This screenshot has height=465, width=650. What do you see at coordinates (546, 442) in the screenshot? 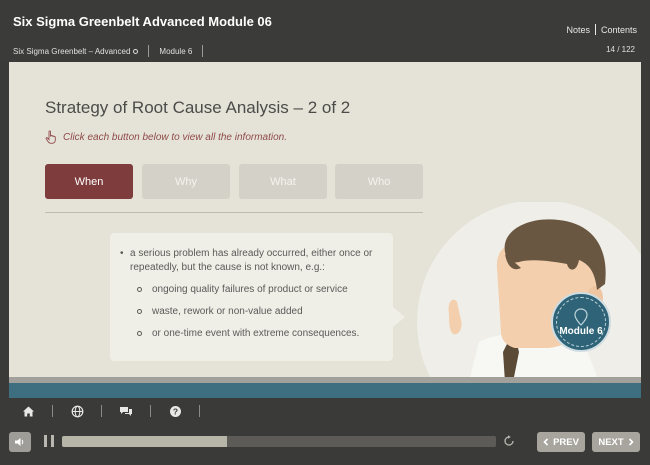
I see `chevron-left-icon` at bounding box center [546, 442].